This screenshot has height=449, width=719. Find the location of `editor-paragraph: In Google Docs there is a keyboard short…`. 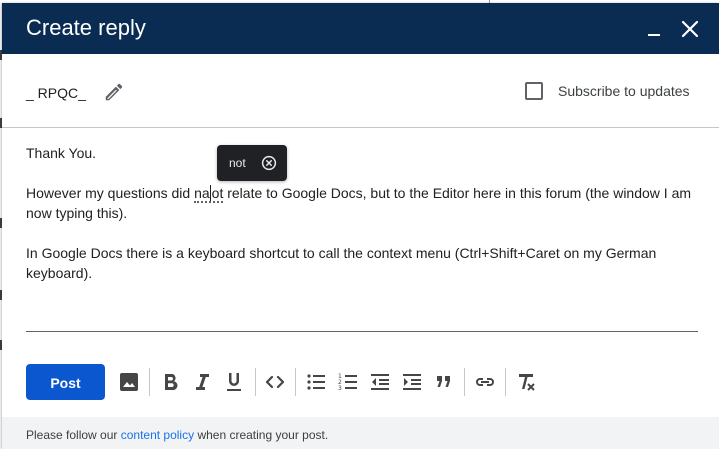

editor-paragraph: In Google Docs there is a keyboard short… is located at coordinates (363, 263).